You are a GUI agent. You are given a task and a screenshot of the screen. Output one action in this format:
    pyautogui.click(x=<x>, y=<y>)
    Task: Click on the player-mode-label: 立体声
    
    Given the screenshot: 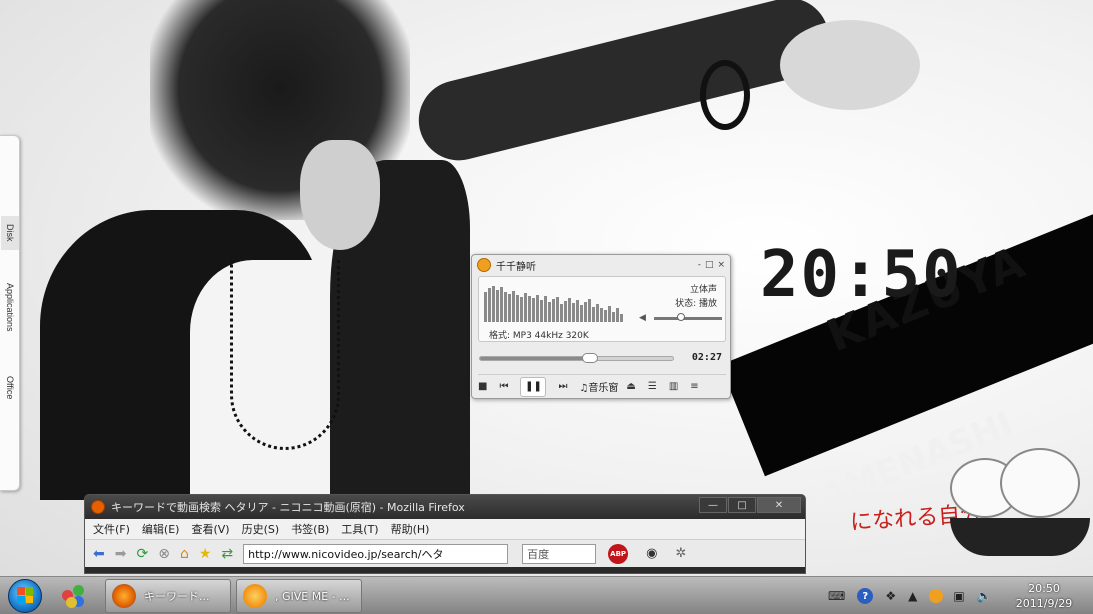 What is the action you would take?
    pyautogui.click(x=703, y=290)
    